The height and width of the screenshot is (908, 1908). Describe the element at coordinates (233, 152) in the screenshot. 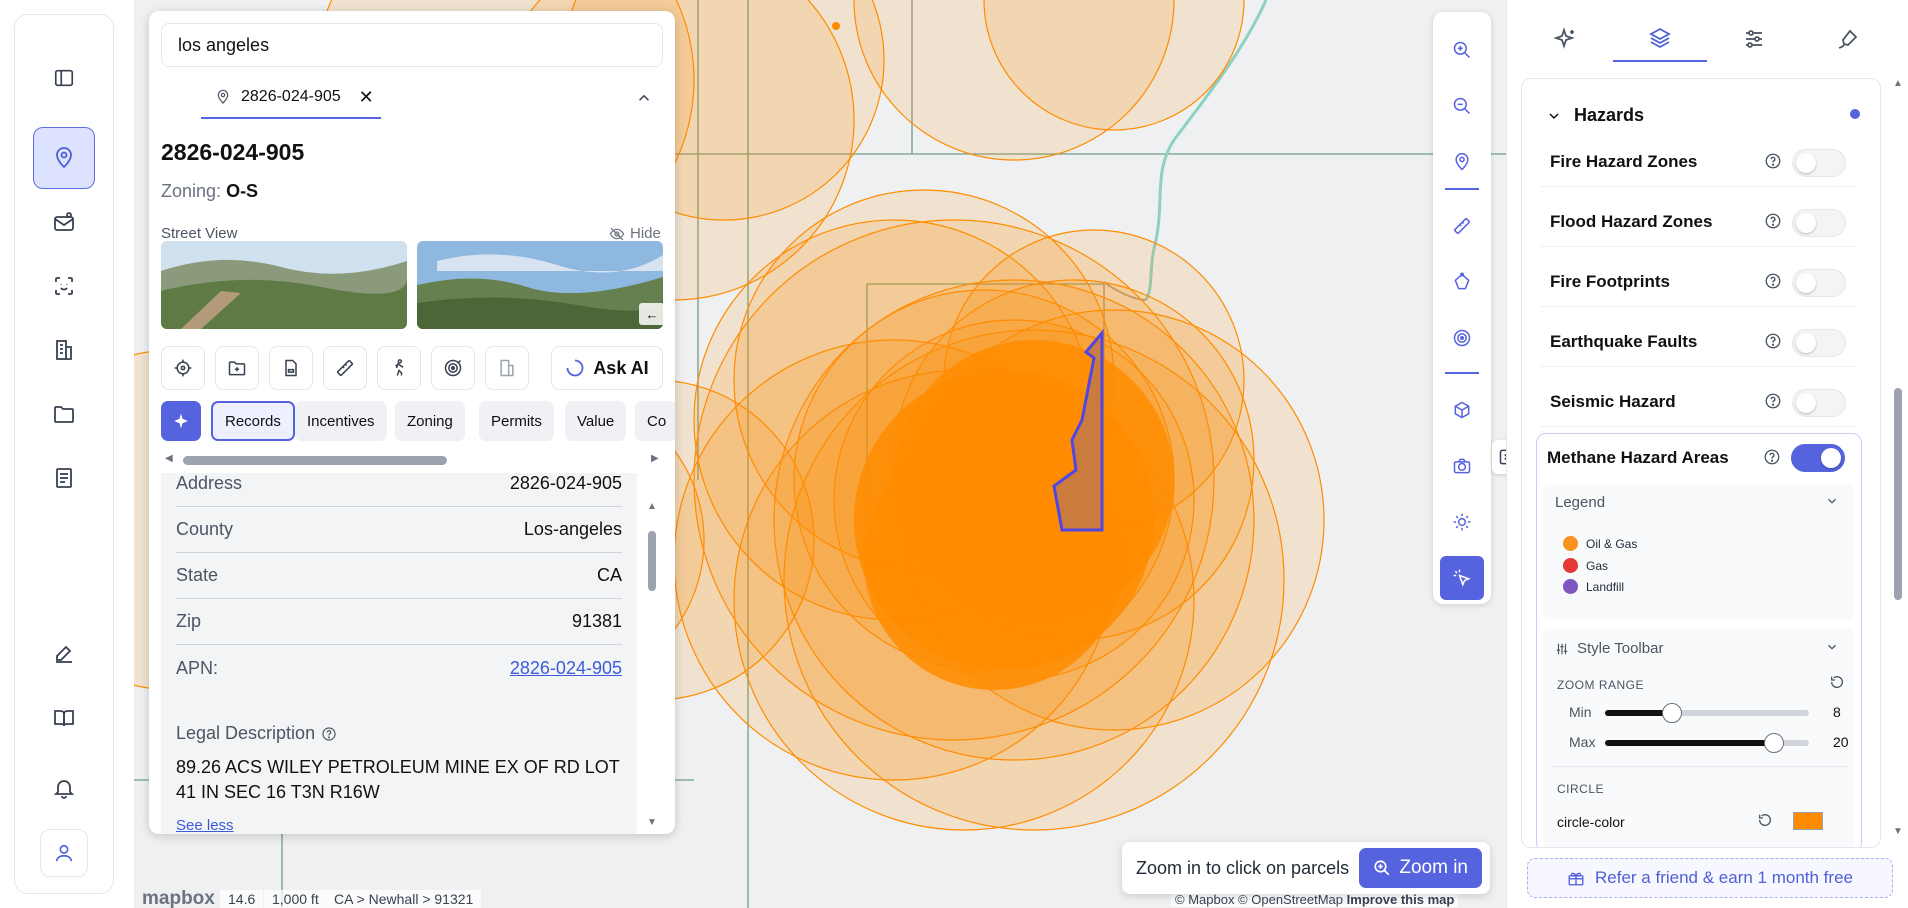

I see `parcel-id-title: 2826-024-905` at that location.